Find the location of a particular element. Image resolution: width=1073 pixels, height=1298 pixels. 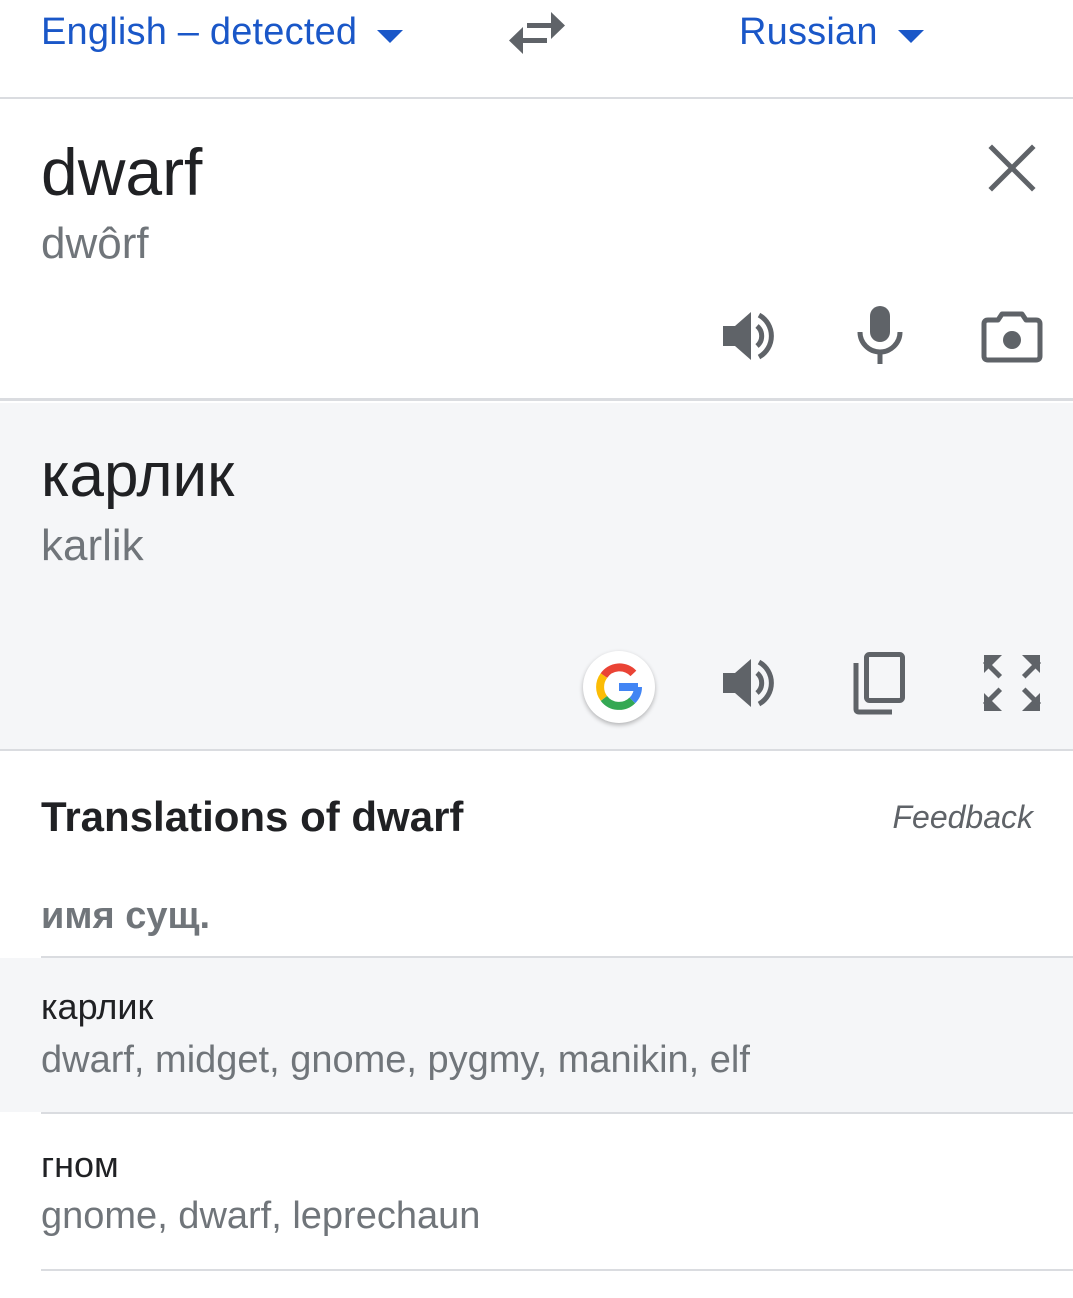

microphone-icon is located at coordinates (880, 335).